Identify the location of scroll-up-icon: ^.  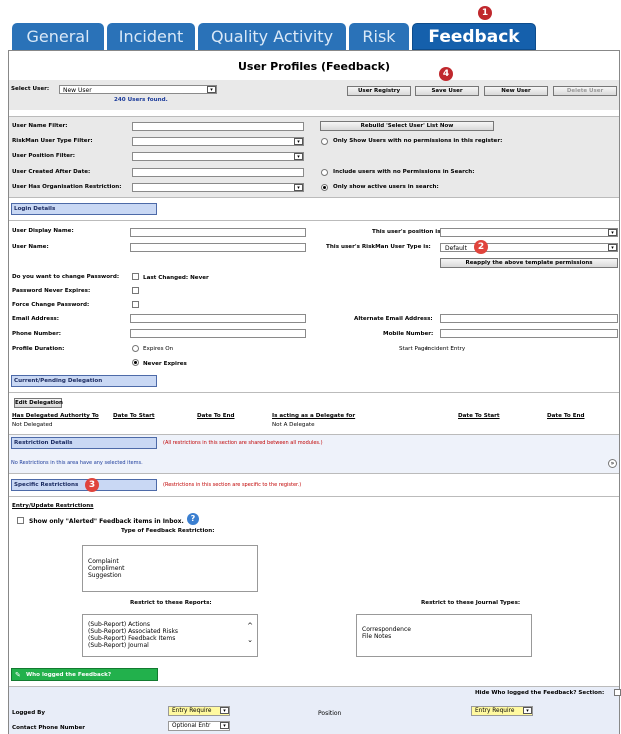
(250, 626).